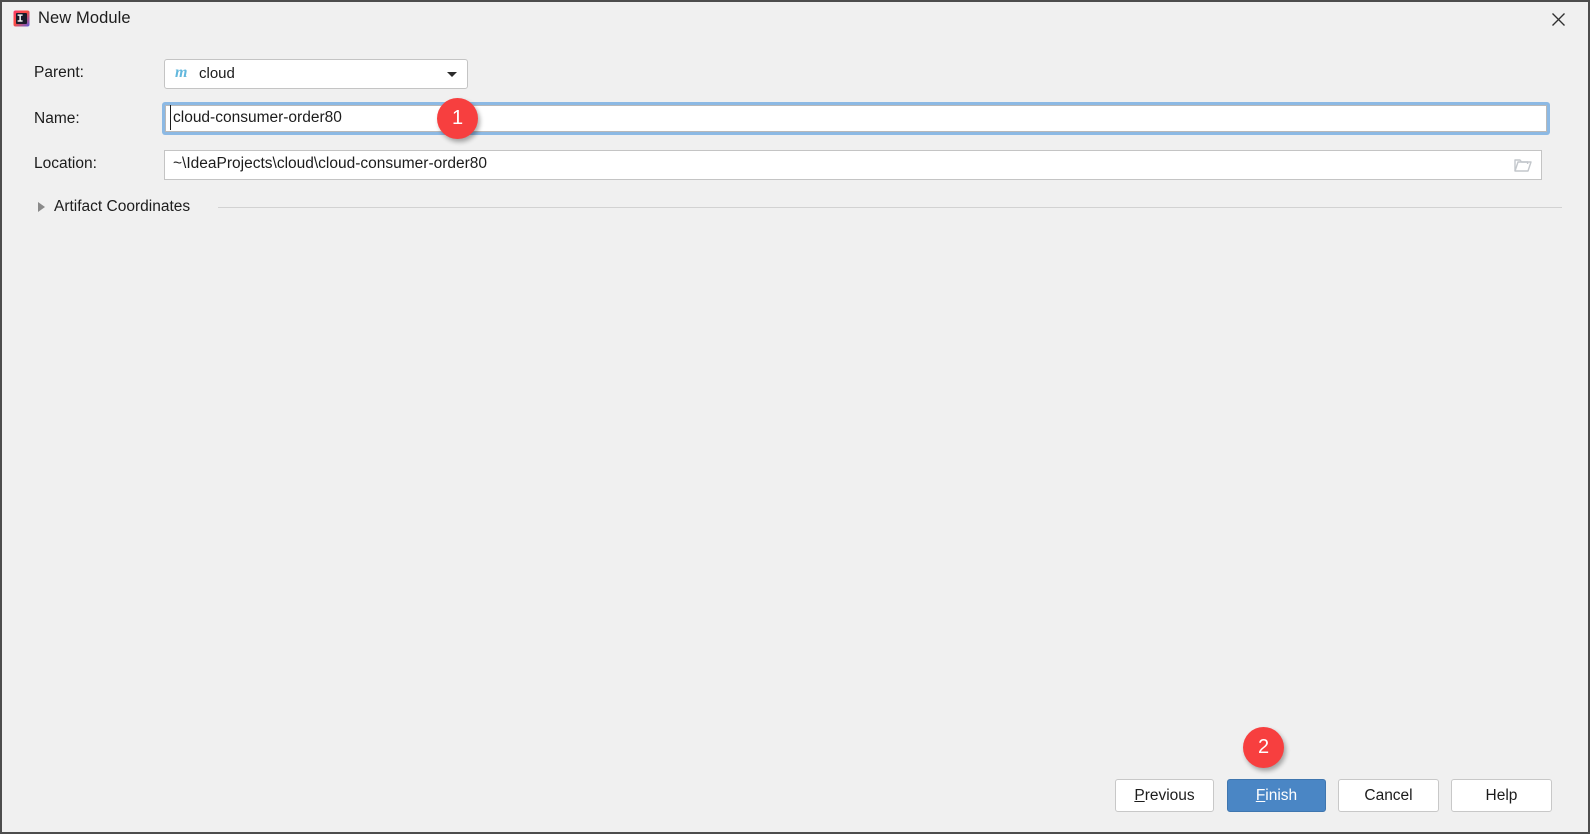  What do you see at coordinates (795, 20) in the screenshot?
I see `title-bar: New Module` at bounding box center [795, 20].